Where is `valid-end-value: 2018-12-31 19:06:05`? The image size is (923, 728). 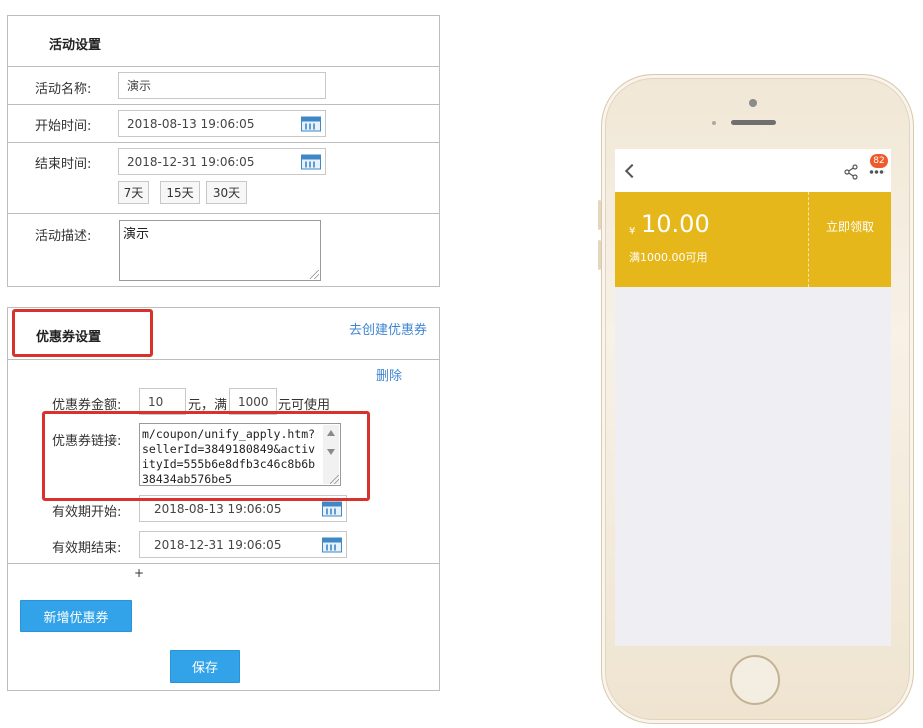 valid-end-value: 2018-12-31 19:06:05 is located at coordinates (218, 544).